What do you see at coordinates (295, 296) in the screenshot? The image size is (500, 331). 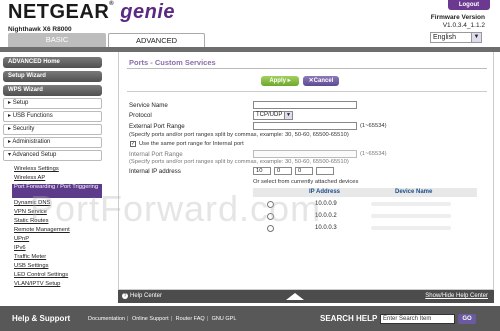 I see `expand-arrow-icon` at bounding box center [295, 296].